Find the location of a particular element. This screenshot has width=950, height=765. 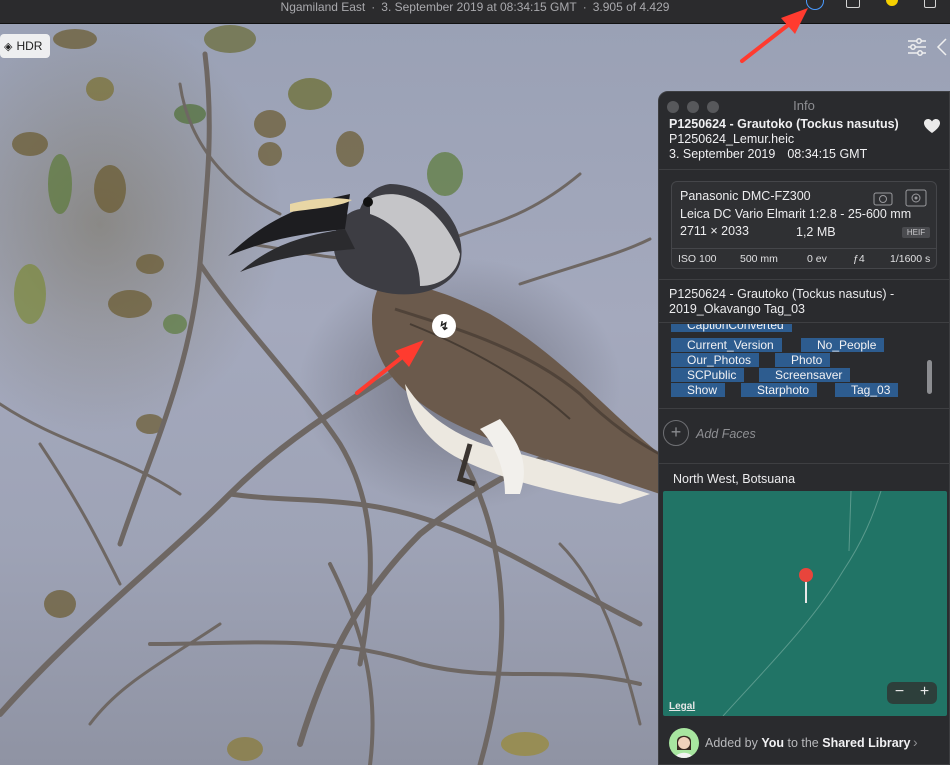

metering-glyph is located at coordinates (916, 198).